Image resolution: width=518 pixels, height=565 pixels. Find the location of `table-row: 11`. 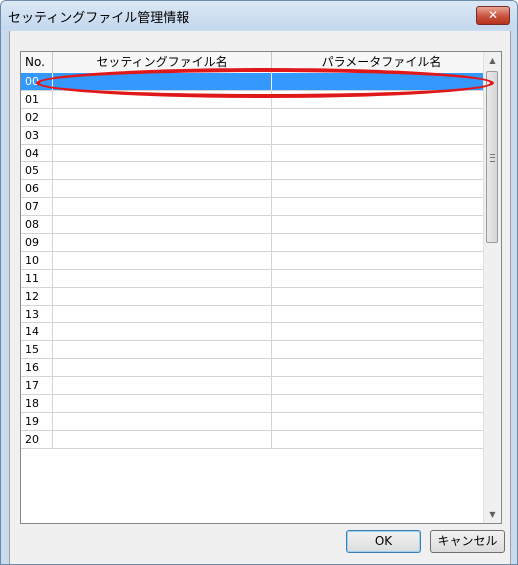

table-row: 11 is located at coordinates (256, 278).